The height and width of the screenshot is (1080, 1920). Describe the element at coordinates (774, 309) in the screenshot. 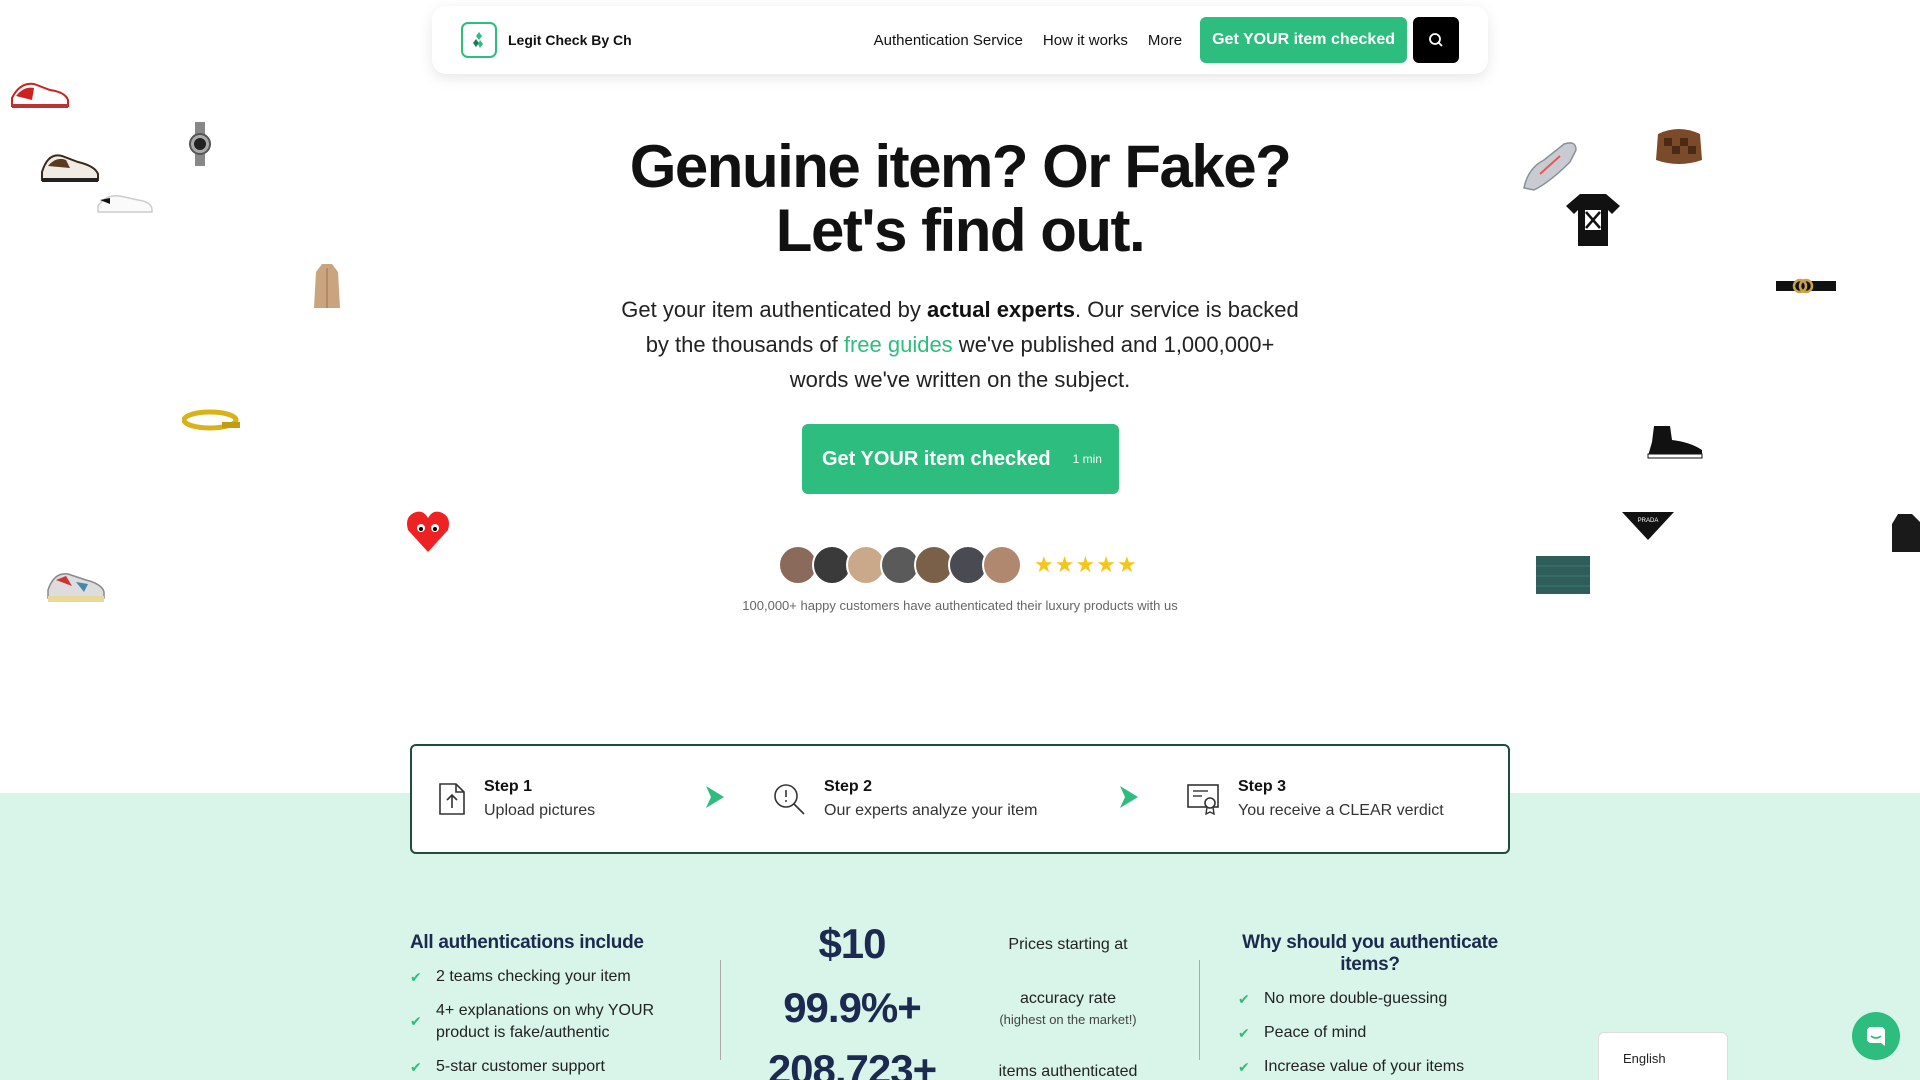

I see `hero-sub-text-1: Get your item authenticated by` at that location.